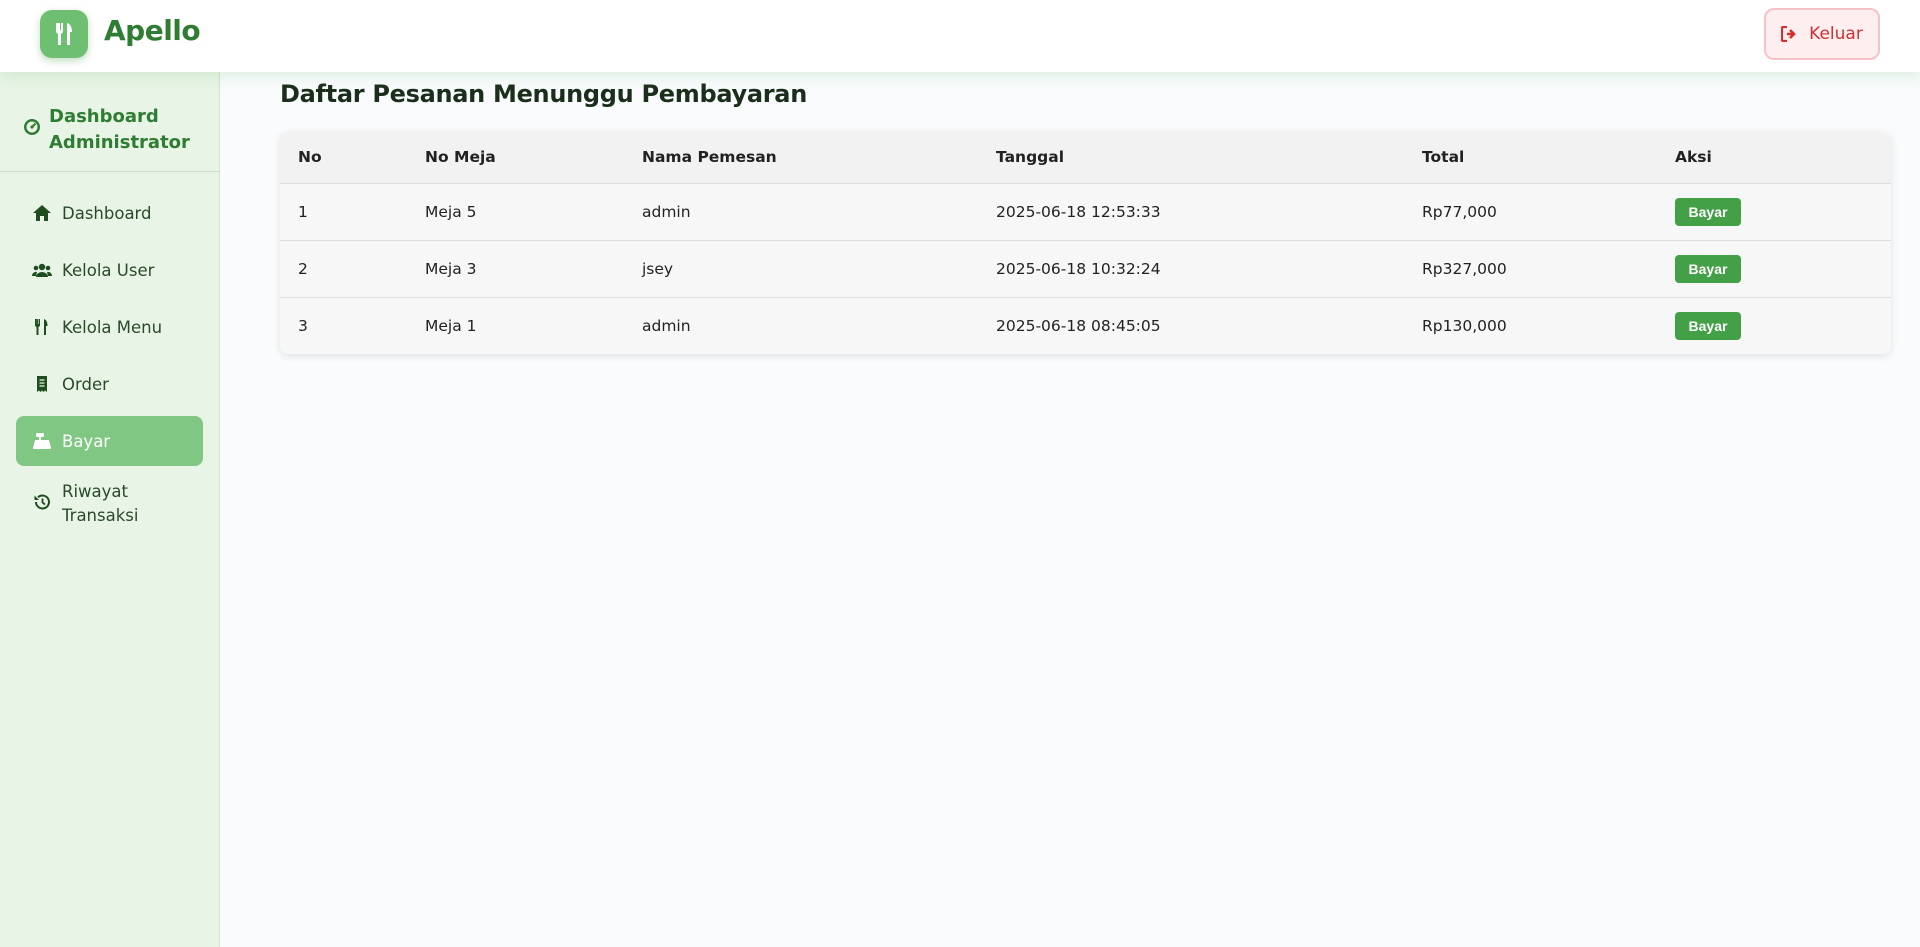  Describe the element at coordinates (515, 269) in the screenshot. I see `cell-meja: Meja 3` at that location.